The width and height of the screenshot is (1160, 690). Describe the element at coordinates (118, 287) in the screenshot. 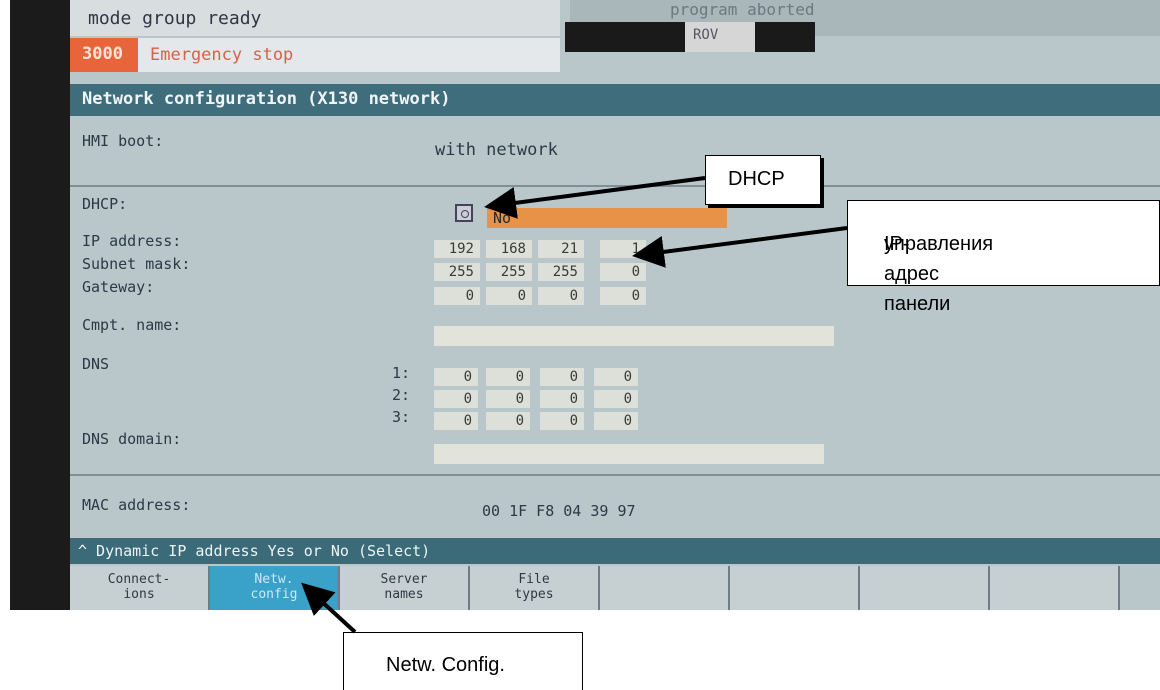

I see `gateway-label: Gateway:` at that location.